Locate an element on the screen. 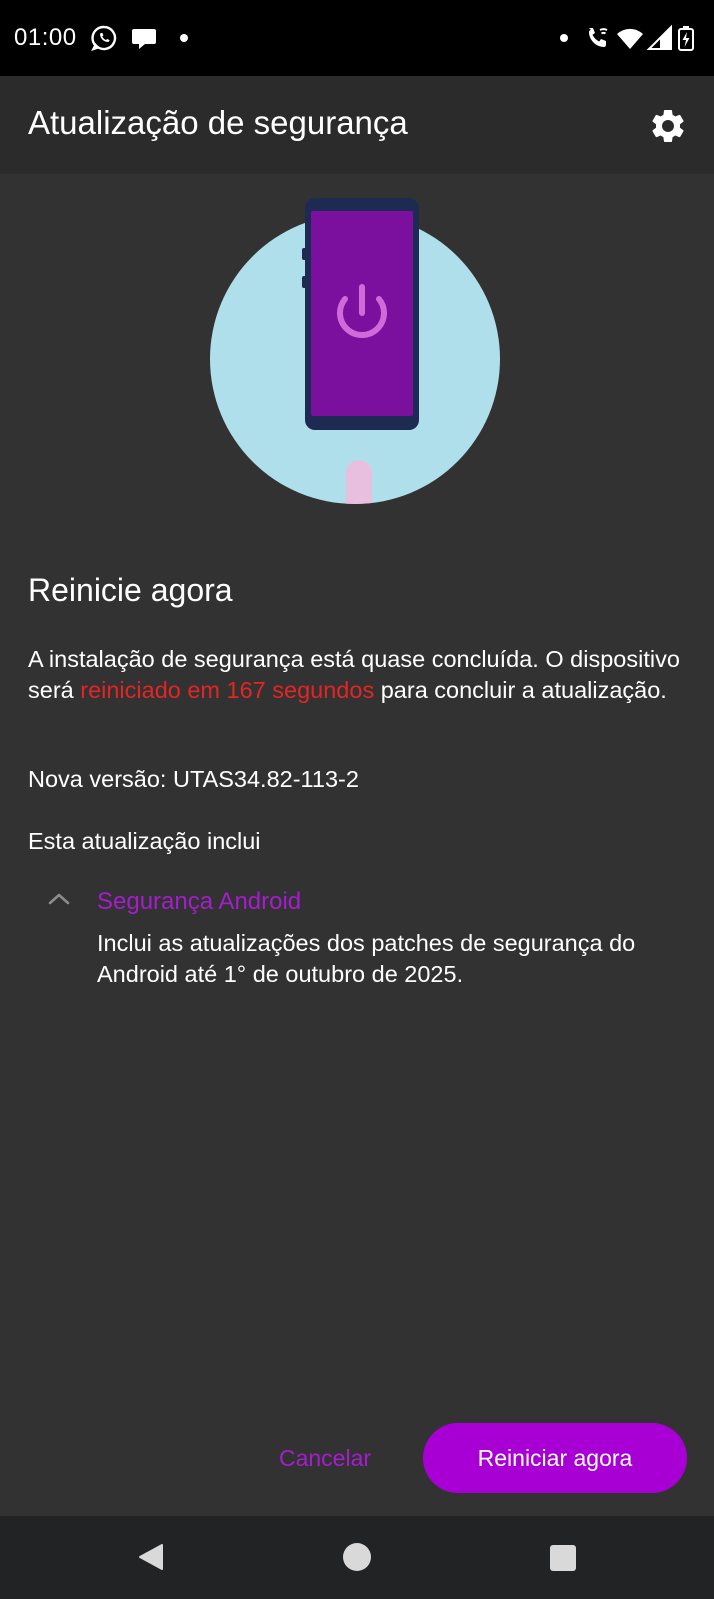 The width and height of the screenshot is (714, 1599). battery-charging-icon is located at coordinates (686, 38).